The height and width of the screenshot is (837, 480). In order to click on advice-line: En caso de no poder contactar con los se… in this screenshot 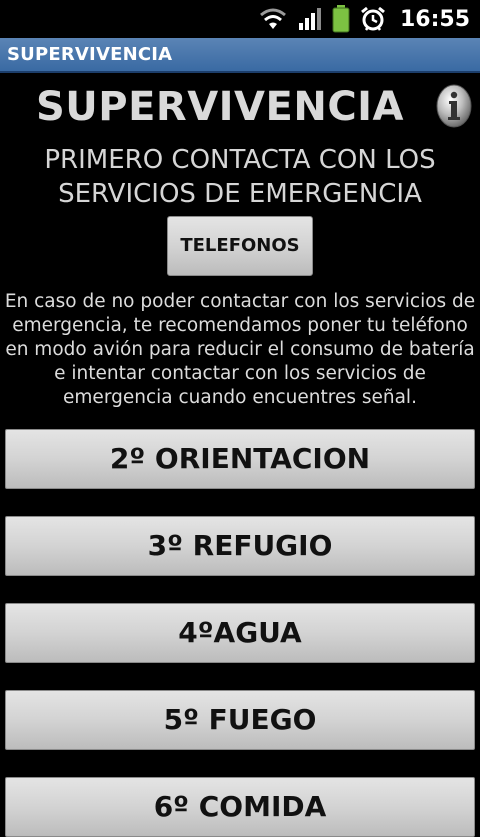, I will do `click(240, 301)`.